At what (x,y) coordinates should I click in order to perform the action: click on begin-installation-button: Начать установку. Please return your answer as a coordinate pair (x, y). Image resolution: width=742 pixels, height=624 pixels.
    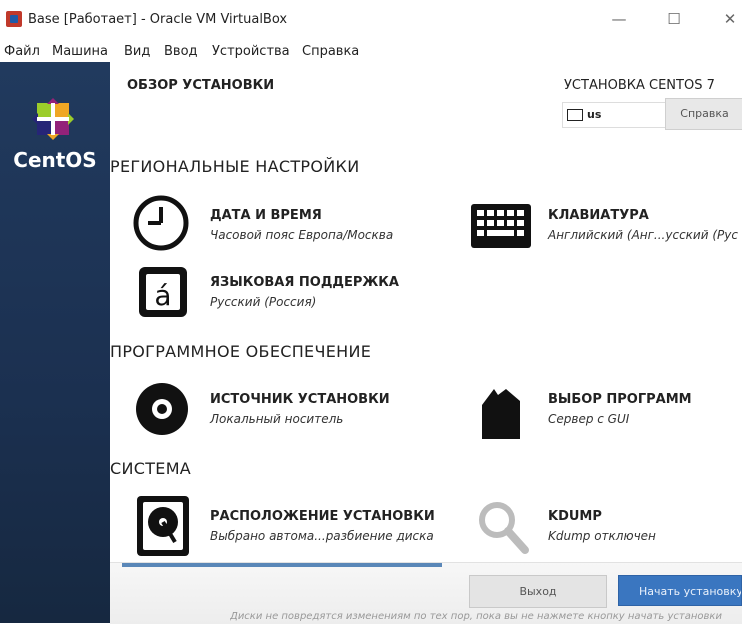
    Looking at the image, I should click on (680, 590).